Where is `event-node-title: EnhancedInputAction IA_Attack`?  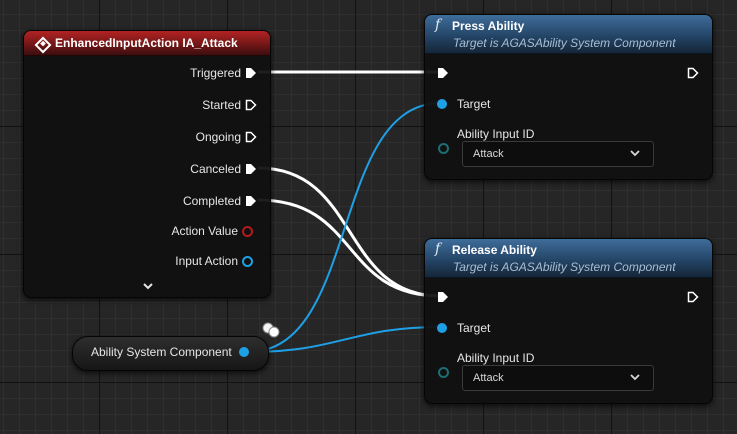 event-node-title: EnhancedInputAction IA_Attack is located at coordinates (146, 43).